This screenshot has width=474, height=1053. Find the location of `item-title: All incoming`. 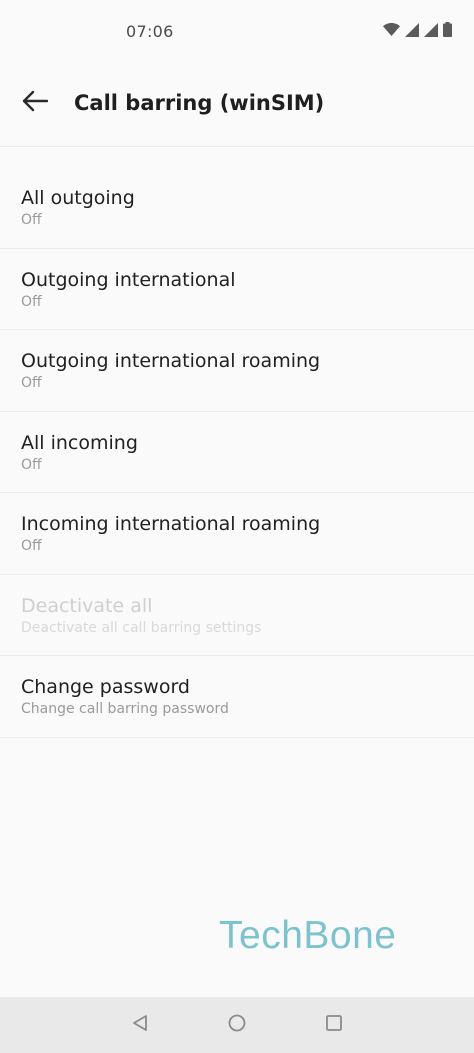

item-title: All incoming is located at coordinates (79, 442).